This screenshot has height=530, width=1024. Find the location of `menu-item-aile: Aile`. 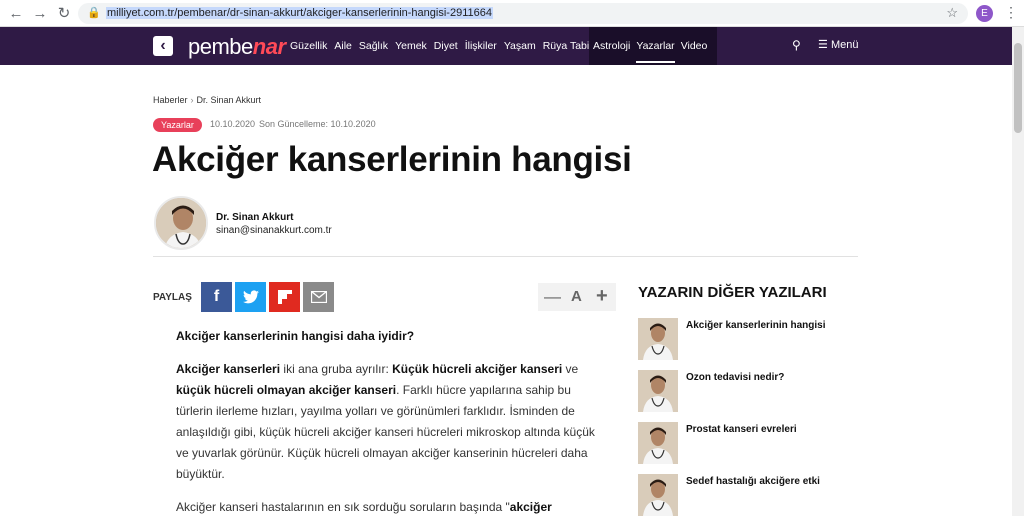

menu-item-aile: Aile is located at coordinates (343, 46).